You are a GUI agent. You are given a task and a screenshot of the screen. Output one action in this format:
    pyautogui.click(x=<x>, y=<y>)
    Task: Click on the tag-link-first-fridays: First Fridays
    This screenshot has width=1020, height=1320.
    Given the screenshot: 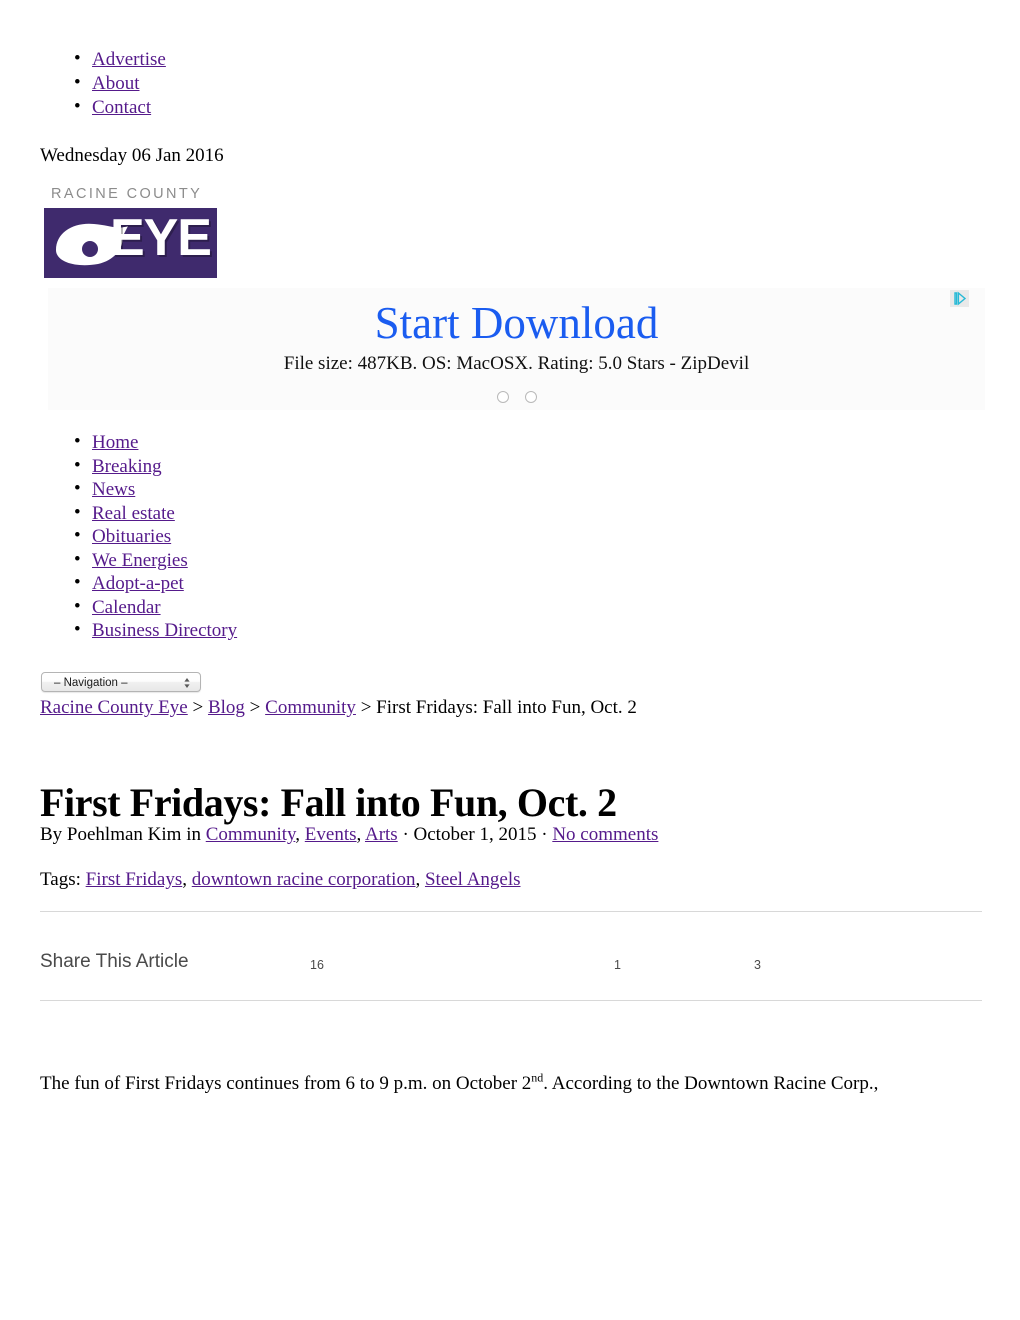 What is the action you would take?
    pyautogui.click(x=134, y=879)
    